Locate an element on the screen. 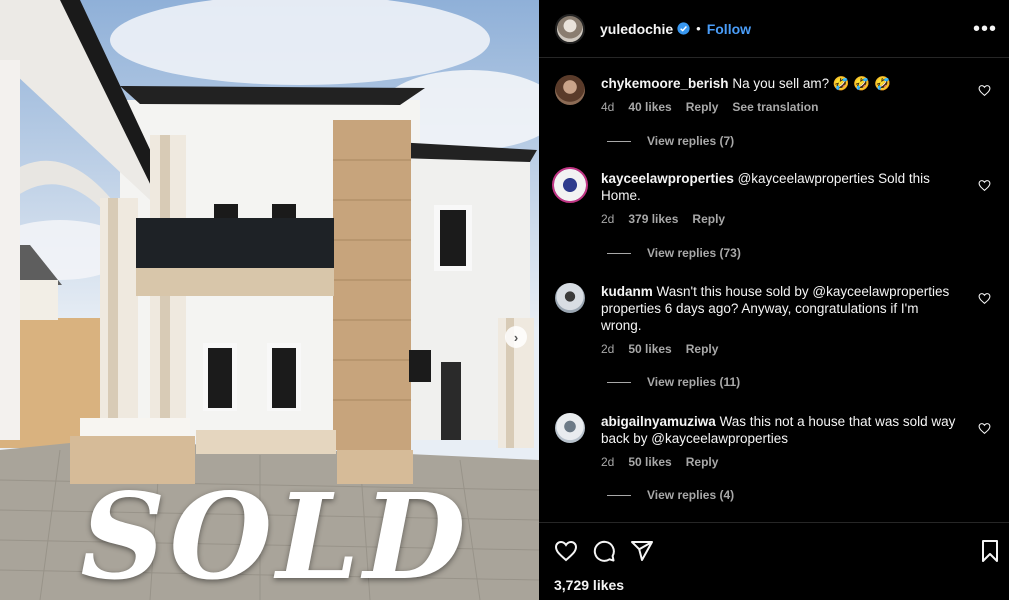 Image resolution: width=1009 pixels, height=600 pixels. view-replies-button: View replies (7) is located at coordinates (670, 141).